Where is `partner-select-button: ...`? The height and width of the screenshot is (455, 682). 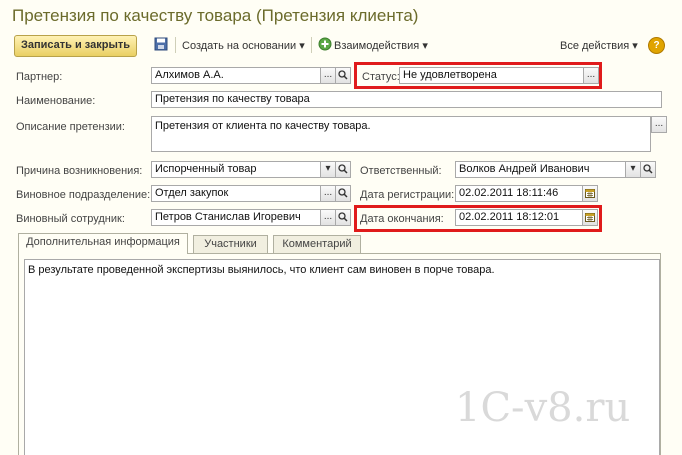
partner-select-button: ... is located at coordinates (328, 75).